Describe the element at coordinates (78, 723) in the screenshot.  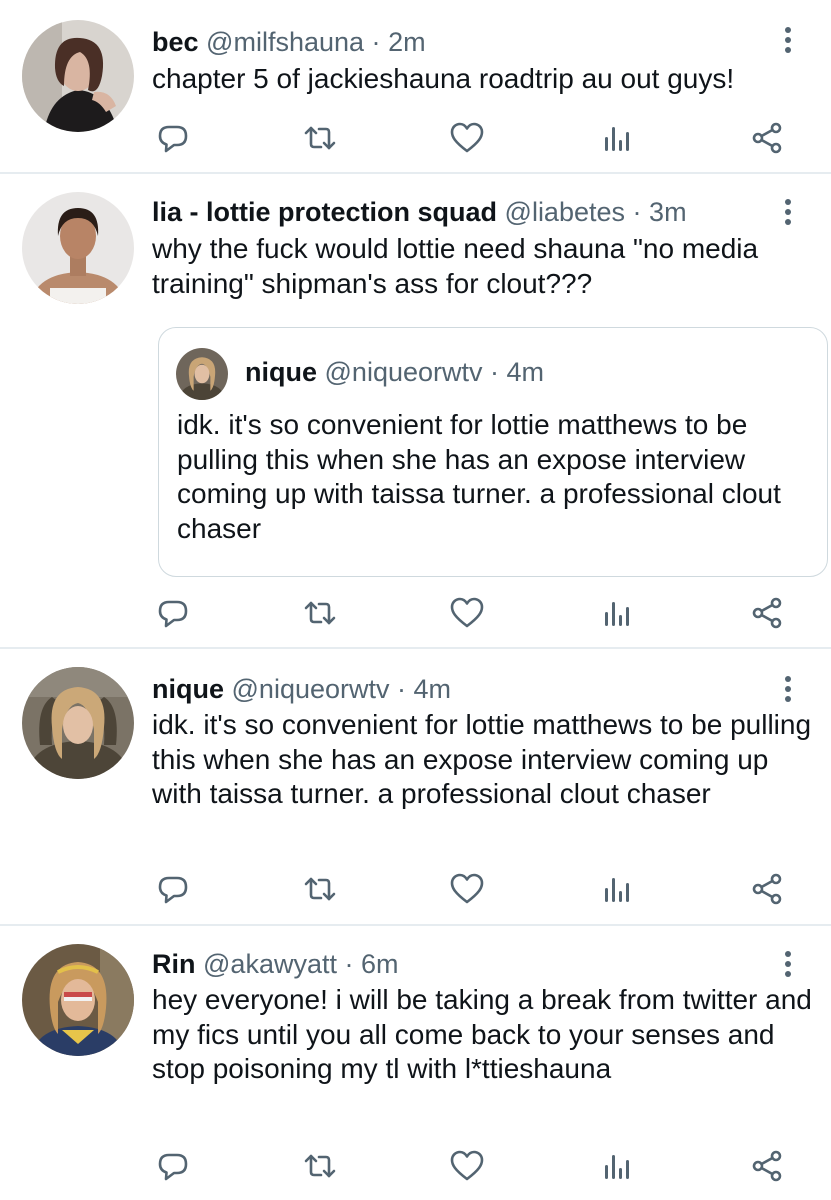
I see `avatar-nique` at that location.